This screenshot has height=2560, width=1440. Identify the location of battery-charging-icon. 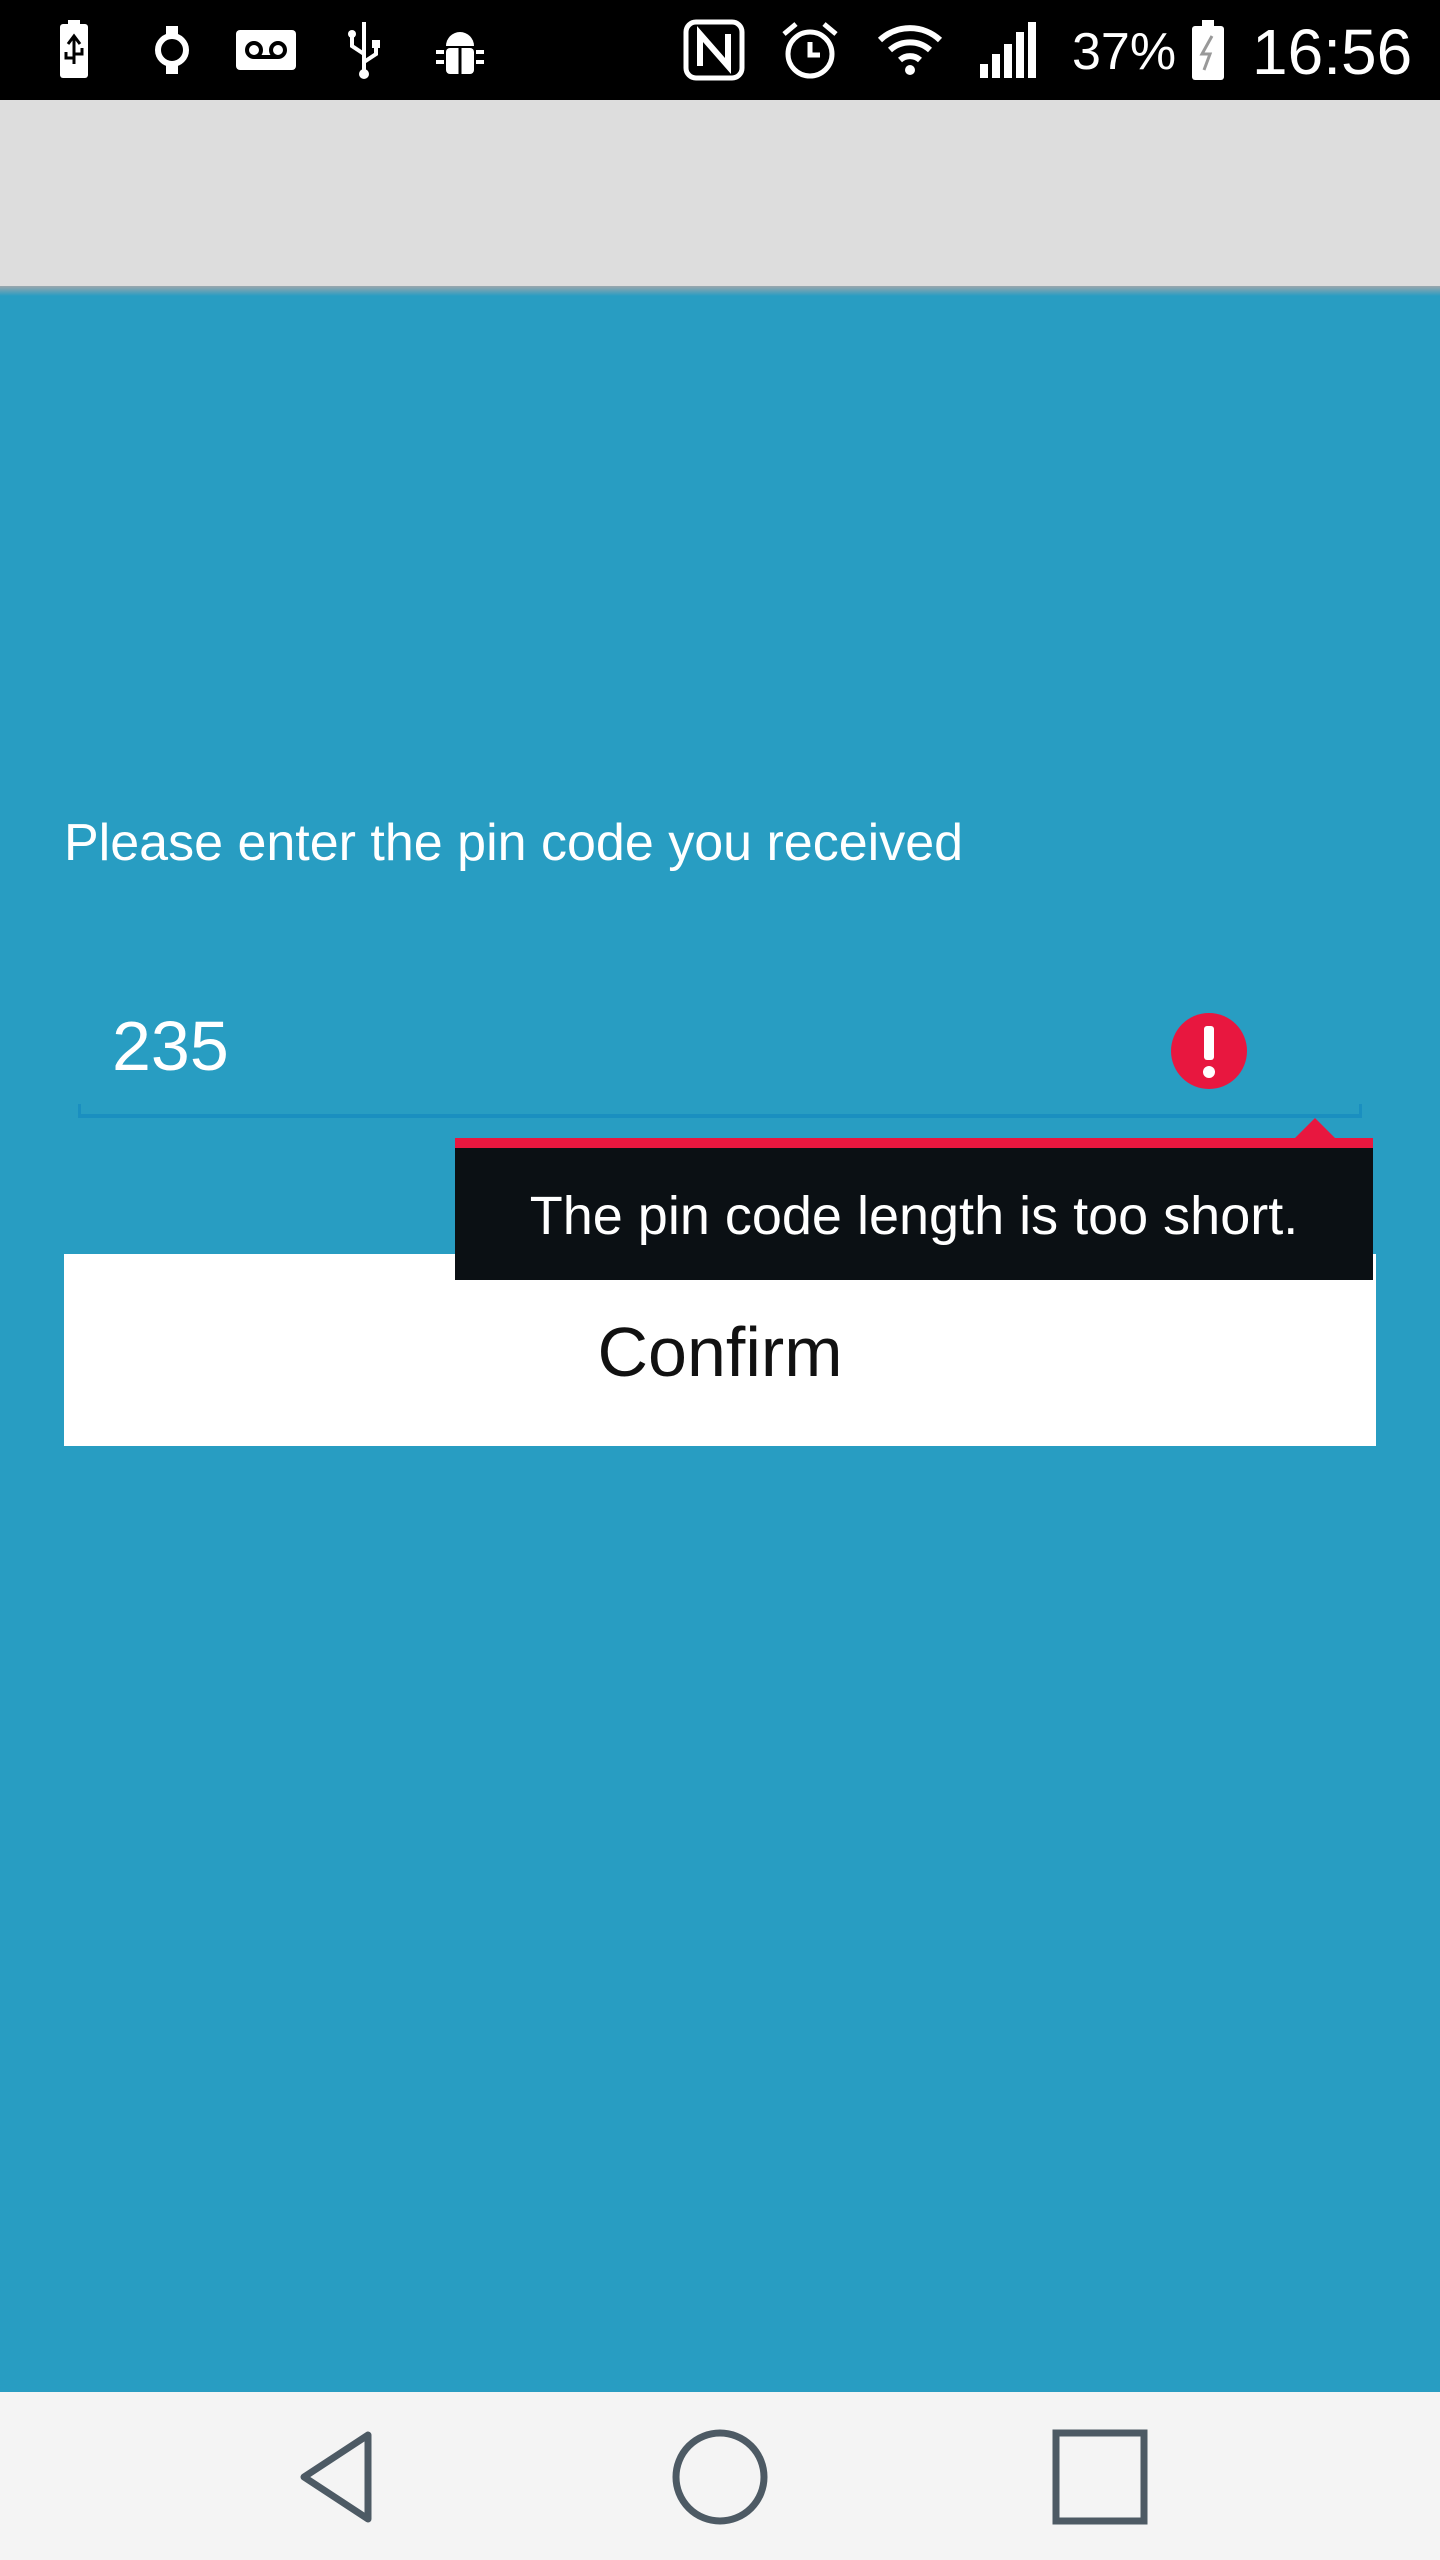
(74, 50).